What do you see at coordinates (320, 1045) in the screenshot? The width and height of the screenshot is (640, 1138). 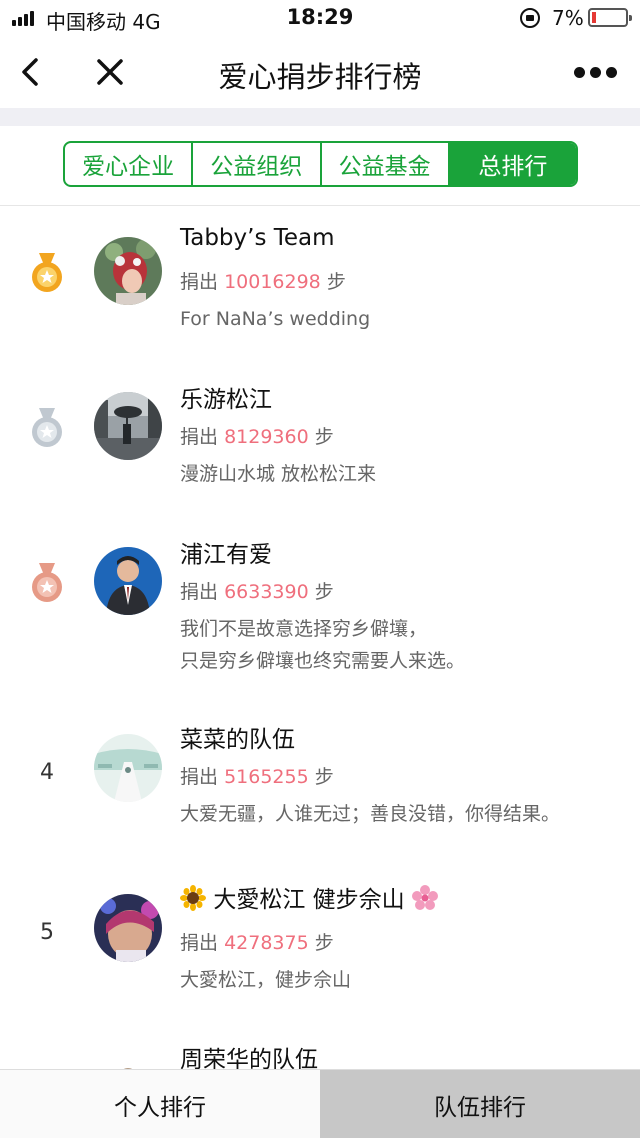 I see `list-item: 周荣华的队伍` at bounding box center [320, 1045].